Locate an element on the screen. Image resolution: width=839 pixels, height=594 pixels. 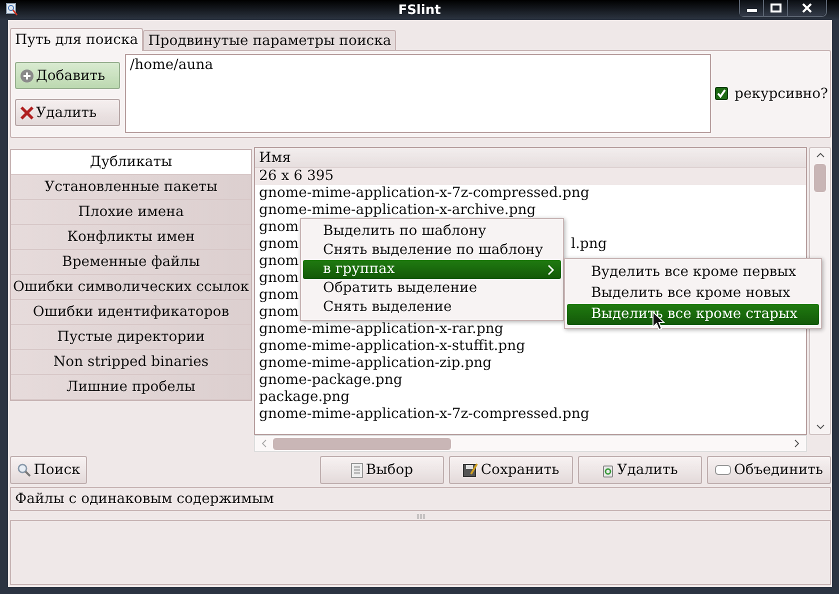
file-name: package.png is located at coordinates (304, 397).